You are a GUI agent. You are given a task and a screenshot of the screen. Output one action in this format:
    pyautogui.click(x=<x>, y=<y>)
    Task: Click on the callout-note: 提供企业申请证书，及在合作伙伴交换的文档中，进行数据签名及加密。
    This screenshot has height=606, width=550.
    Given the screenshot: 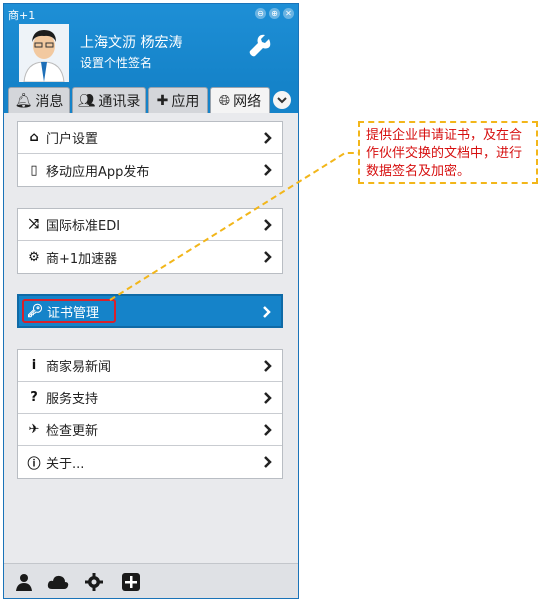 What is the action you would take?
    pyautogui.click(x=448, y=152)
    